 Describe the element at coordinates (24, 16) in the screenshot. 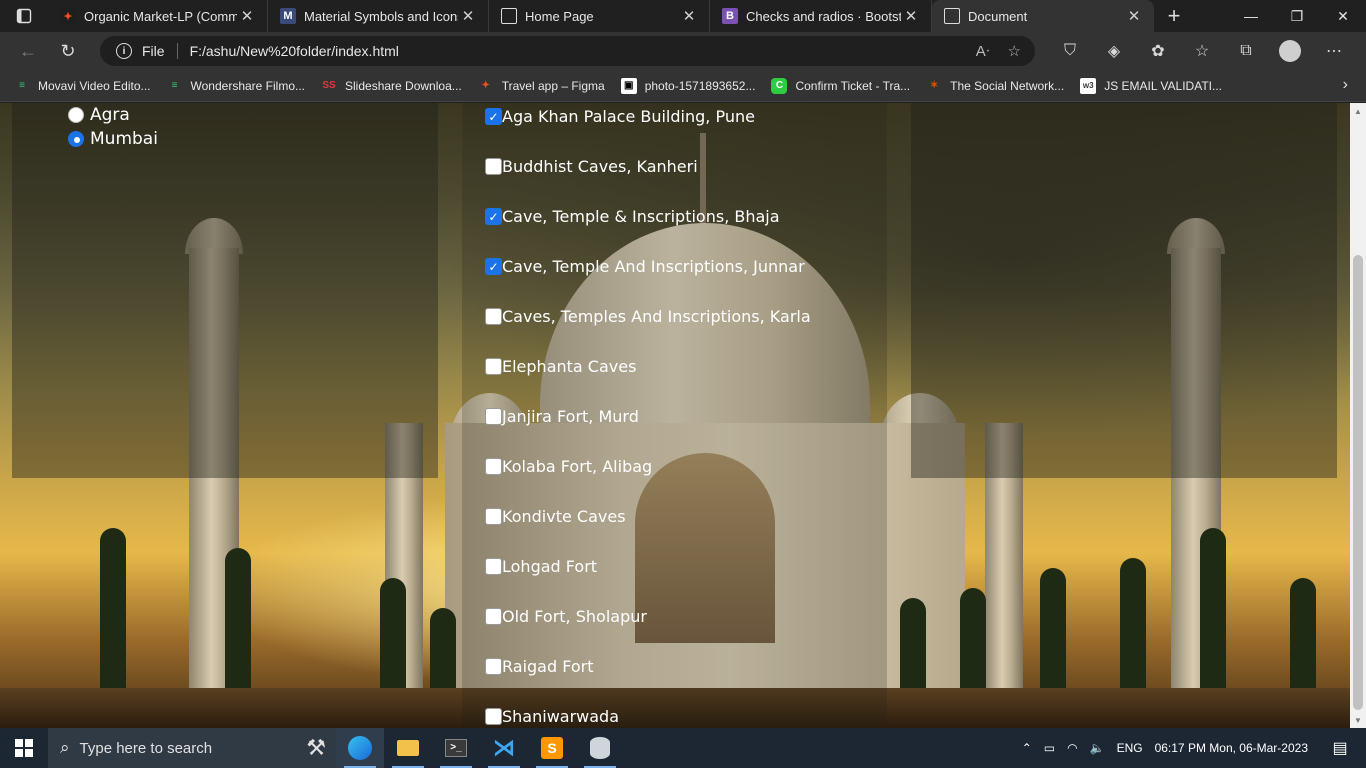

I see `tab-actions-button` at that location.